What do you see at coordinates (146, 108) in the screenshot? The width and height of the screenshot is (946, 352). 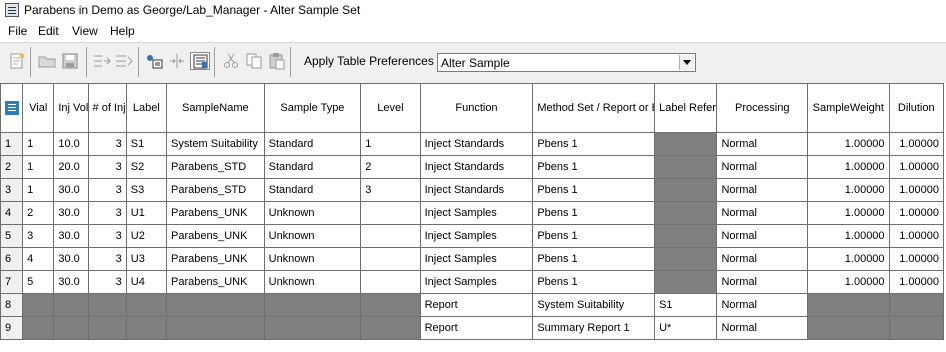 I see `column-header: Label` at bounding box center [146, 108].